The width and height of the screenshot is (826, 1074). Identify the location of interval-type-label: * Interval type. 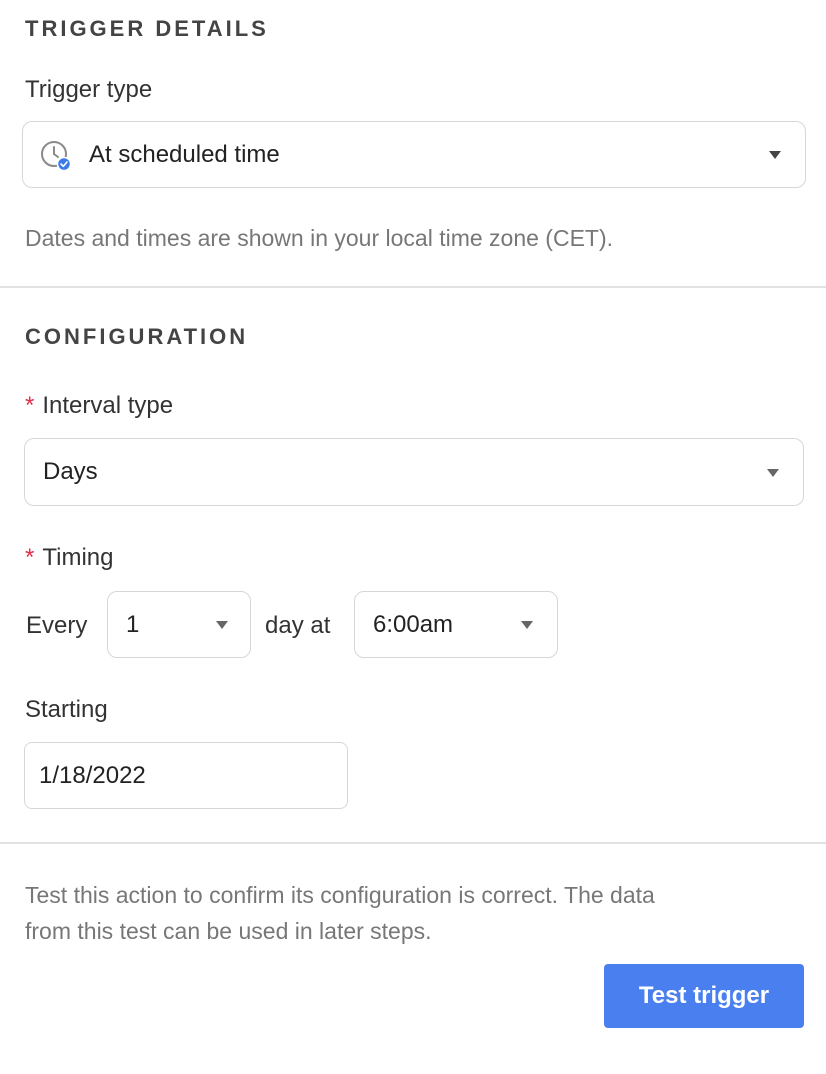
(99, 406).